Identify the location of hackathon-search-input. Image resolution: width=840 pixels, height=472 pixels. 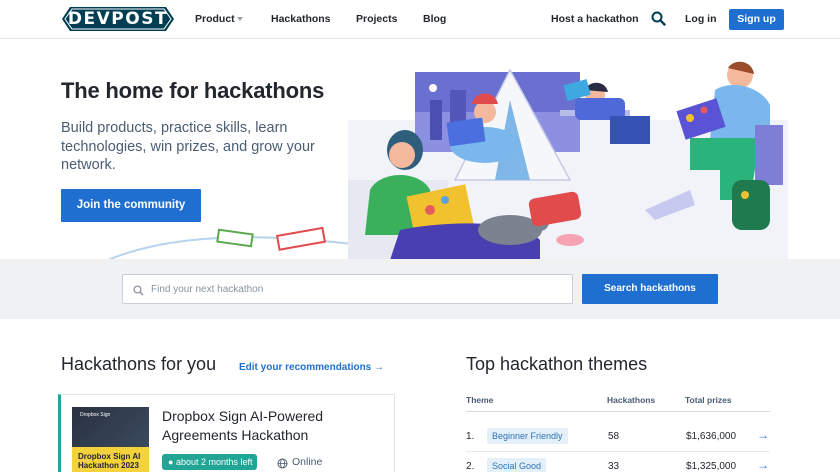
(356, 289).